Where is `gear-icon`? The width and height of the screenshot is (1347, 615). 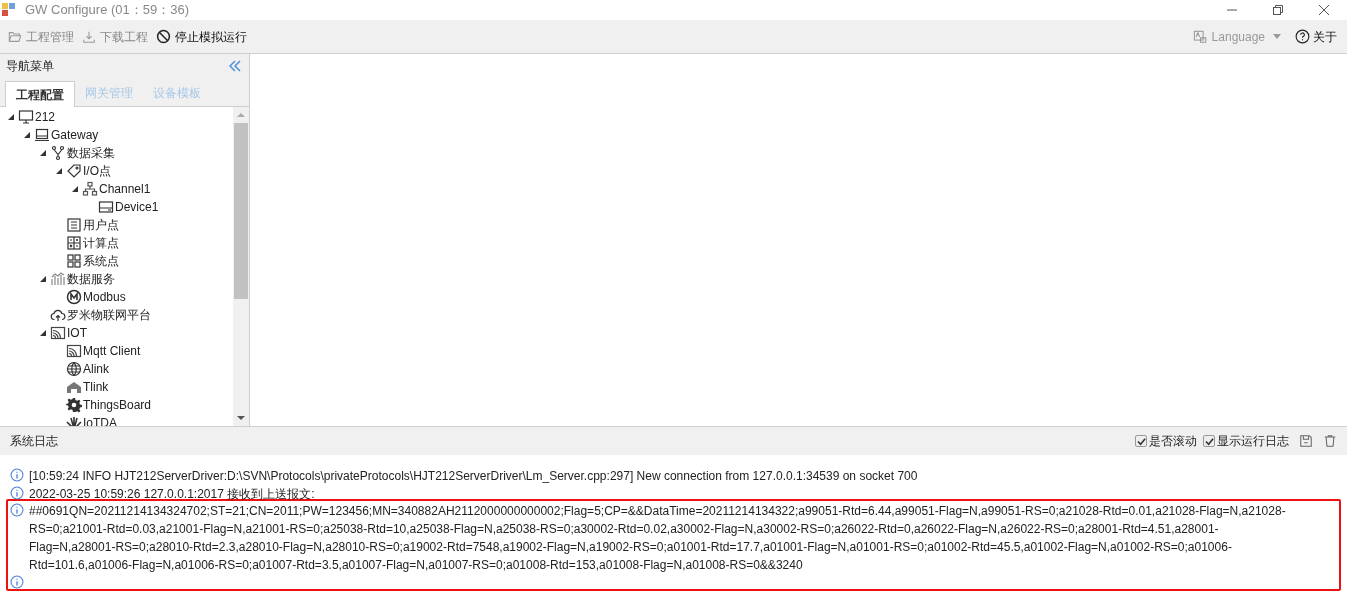 gear-icon is located at coordinates (74, 405).